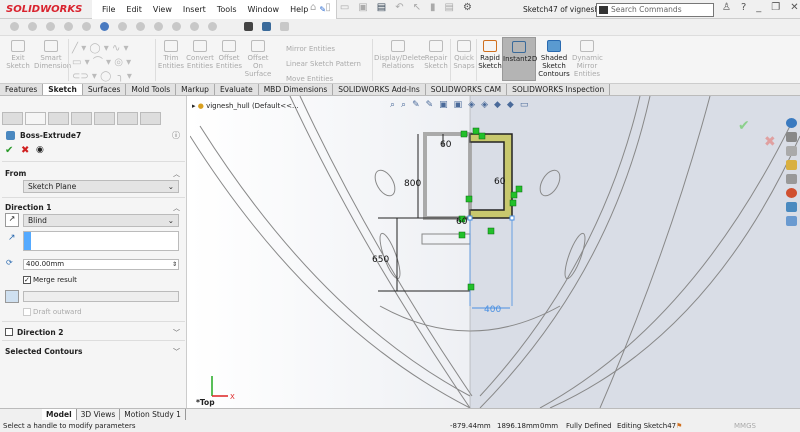 The height and width of the screenshot is (432, 800). I want to click on menu-file: File, so click(108, 9).